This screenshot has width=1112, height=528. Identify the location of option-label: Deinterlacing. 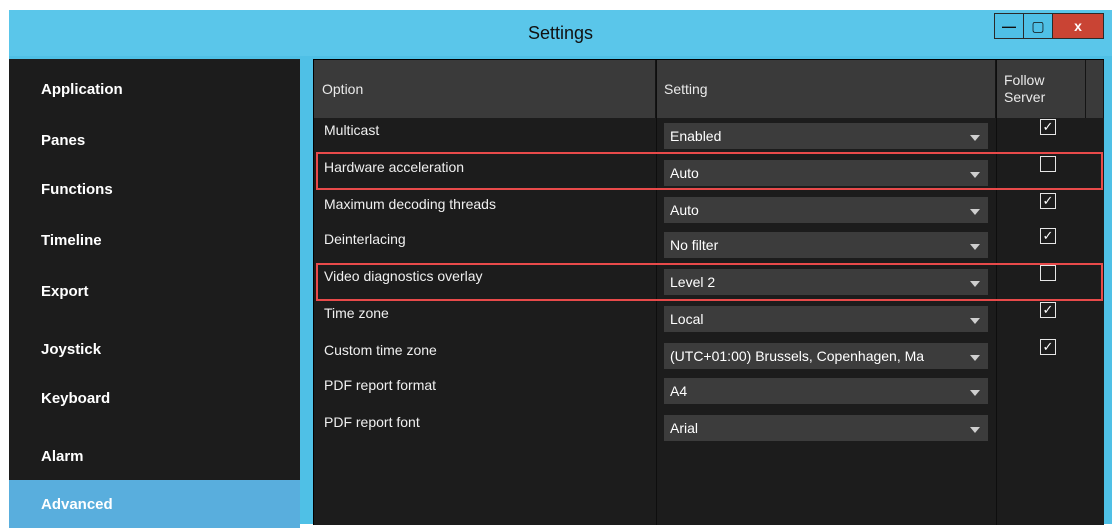
(365, 239).